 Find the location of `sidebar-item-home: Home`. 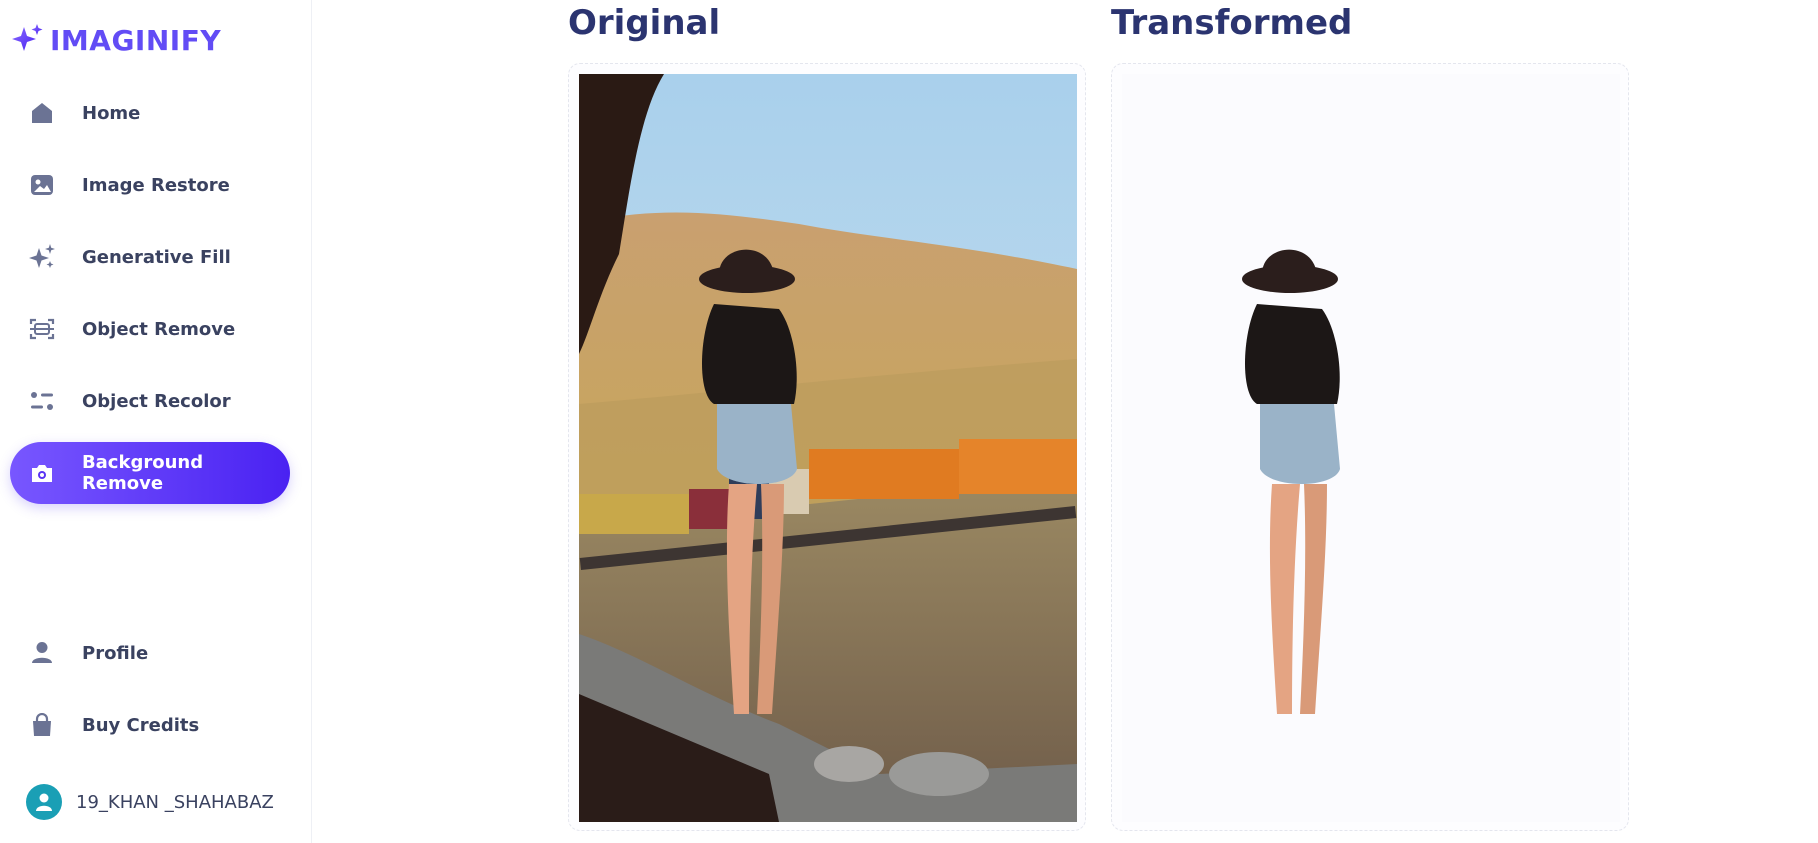

sidebar-item-home: Home is located at coordinates (150, 113).